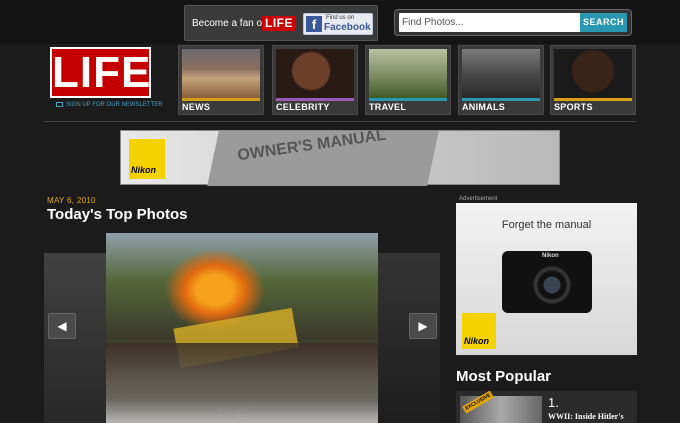 This screenshot has height=423, width=680. I want to click on camera-brand: Nikon, so click(550, 256).